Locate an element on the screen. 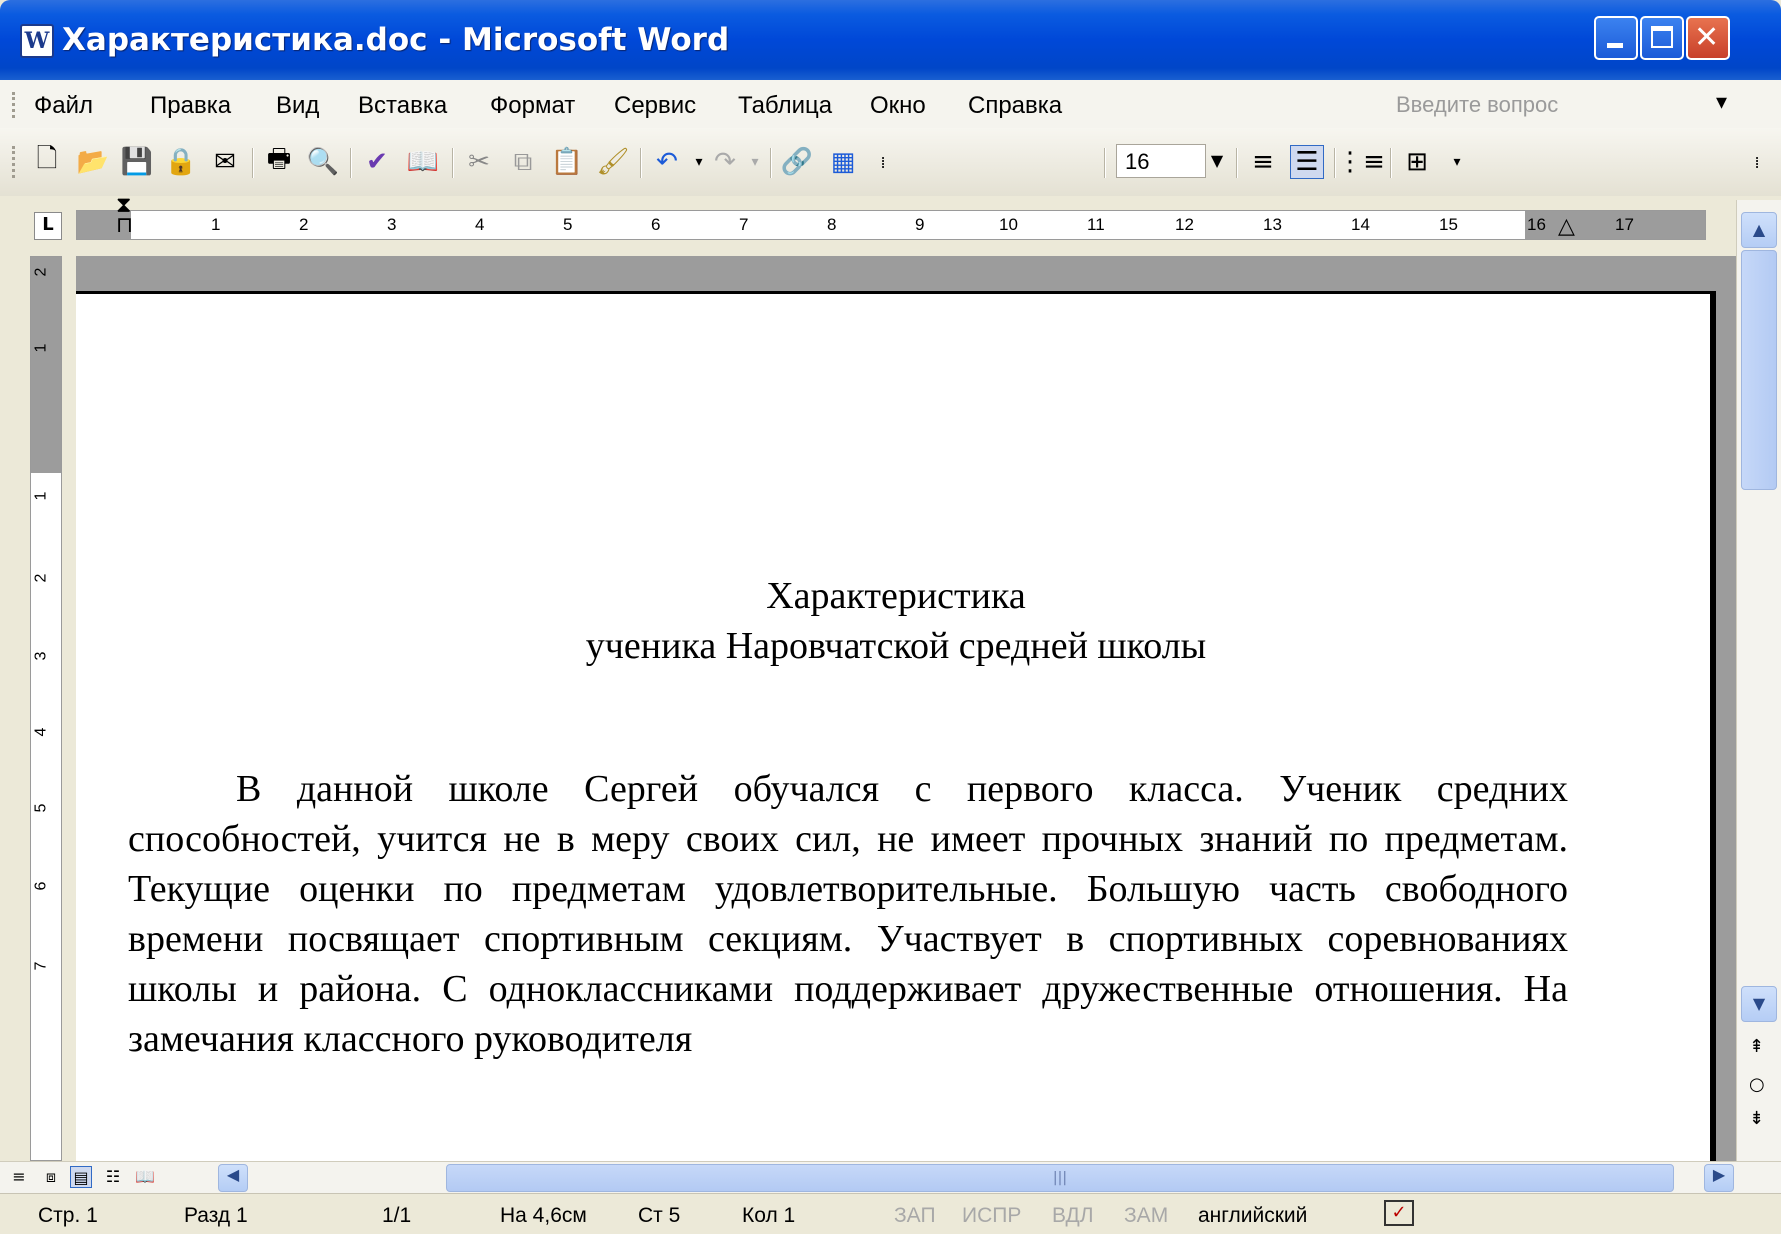 This screenshot has width=1781, height=1234. menu-tools: Сервис is located at coordinates (655, 106).